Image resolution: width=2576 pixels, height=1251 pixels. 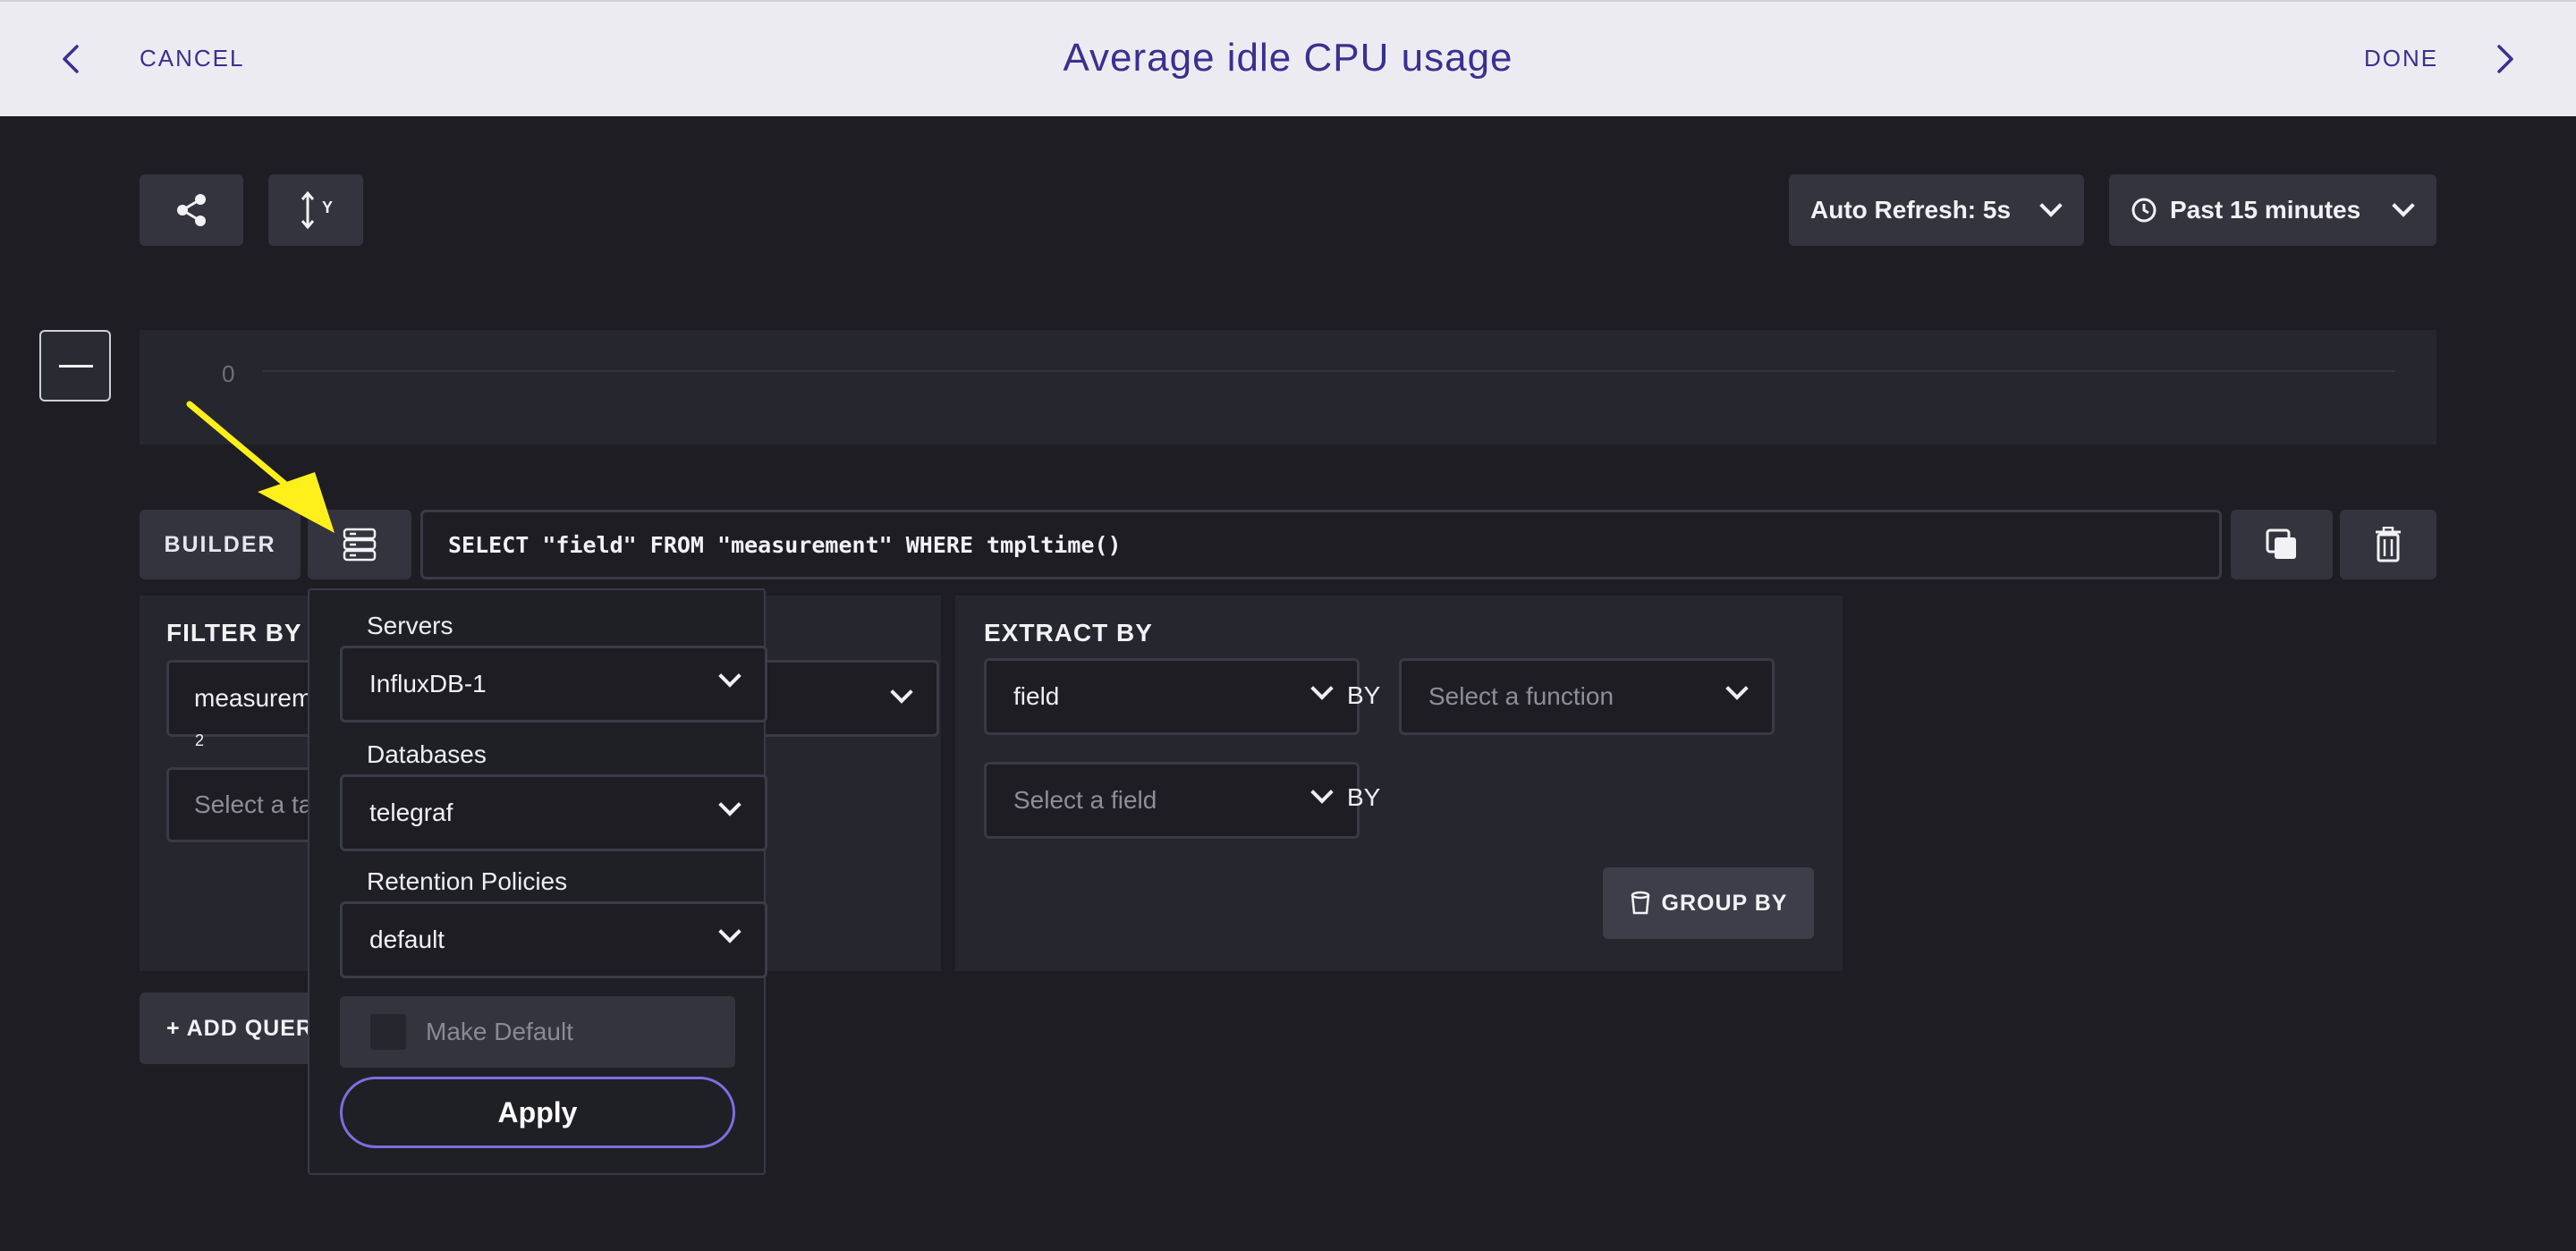 I want to click on field-placeholder: Select a field, so click(x=1085, y=800).